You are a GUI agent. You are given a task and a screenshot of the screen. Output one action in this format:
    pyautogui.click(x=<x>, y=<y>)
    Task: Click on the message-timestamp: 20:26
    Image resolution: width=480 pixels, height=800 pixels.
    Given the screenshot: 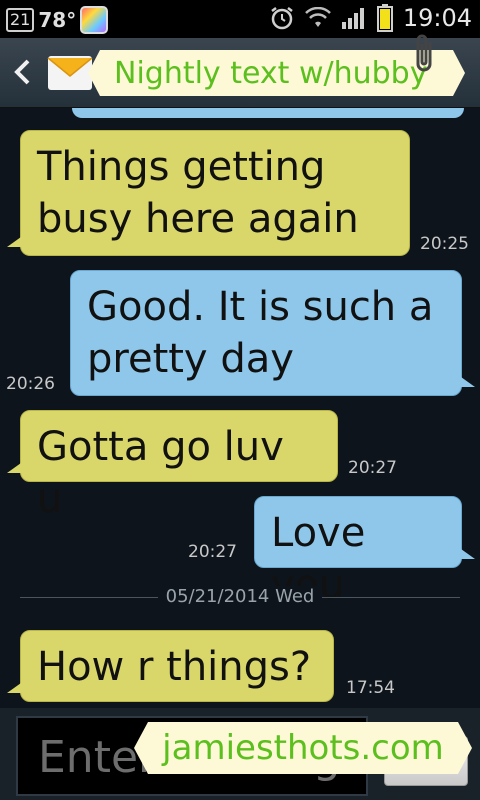 What is the action you would take?
    pyautogui.click(x=30, y=384)
    